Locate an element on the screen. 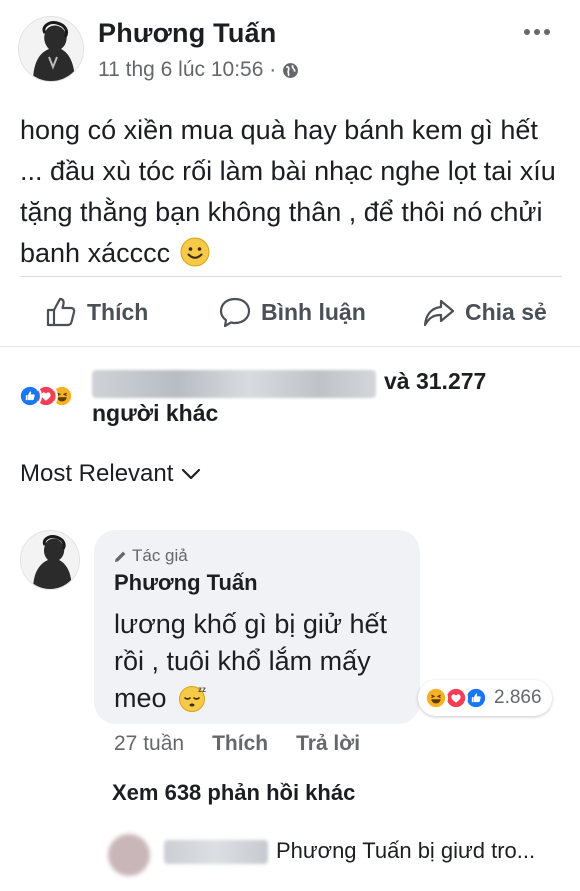  comment-reactions: 2.866 is located at coordinates (485, 698).